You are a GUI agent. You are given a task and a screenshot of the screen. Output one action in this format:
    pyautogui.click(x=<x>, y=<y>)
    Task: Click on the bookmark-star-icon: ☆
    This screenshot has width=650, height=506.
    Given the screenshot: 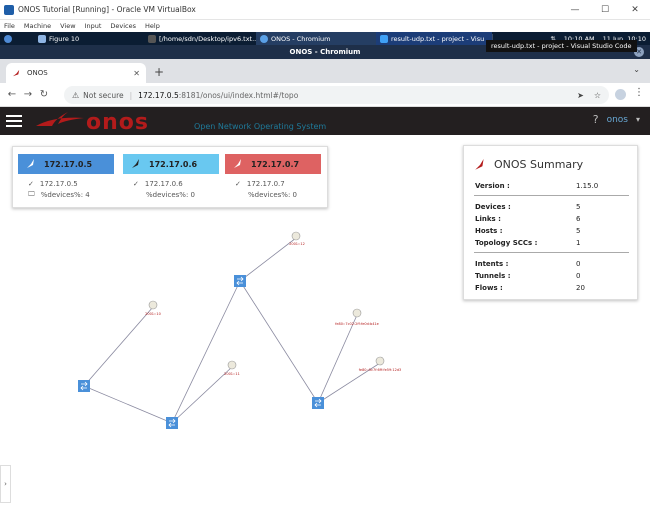 What is the action you would take?
    pyautogui.click(x=597, y=95)
    